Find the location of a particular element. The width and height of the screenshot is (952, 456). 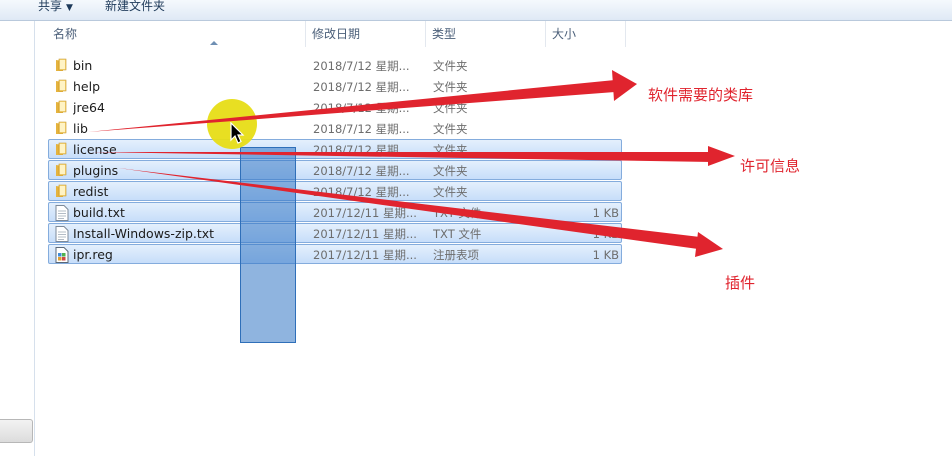

share-button-label: 共享 is located at coordinates (50, 6).